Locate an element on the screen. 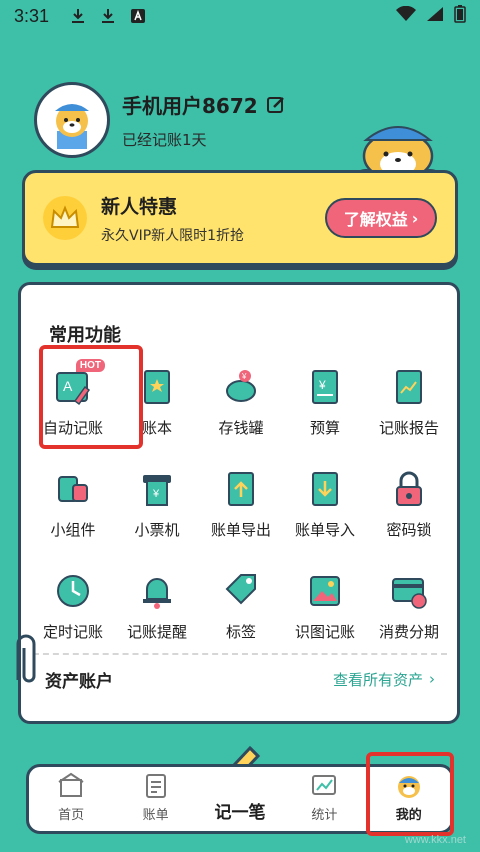  vip-promo-card: 新人特惠 永久VIP新人限时1折抢 了解权益 › is located at coordinates (240, 218).